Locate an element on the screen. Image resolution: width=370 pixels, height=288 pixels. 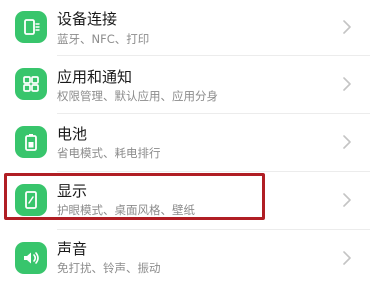
settings-item-subtitle: 护眼模式、桌面风格、壁纸 is located at coordinates (126, 210).